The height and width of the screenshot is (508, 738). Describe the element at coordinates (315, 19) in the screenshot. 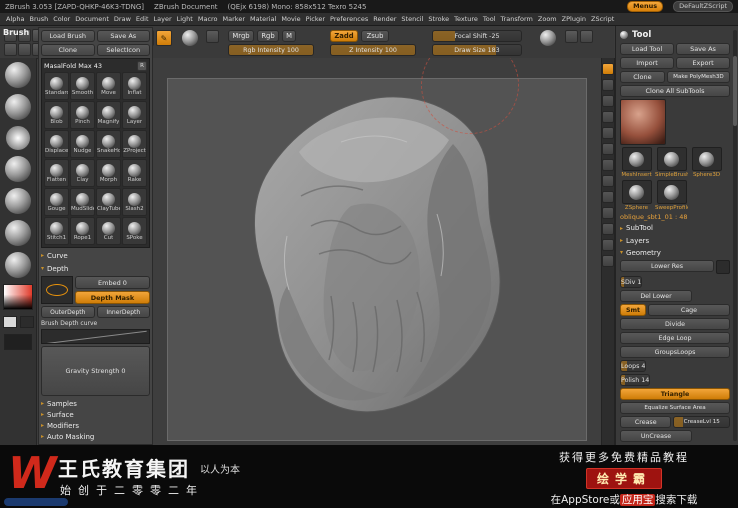

I see `menu-item: Picker` at that location.